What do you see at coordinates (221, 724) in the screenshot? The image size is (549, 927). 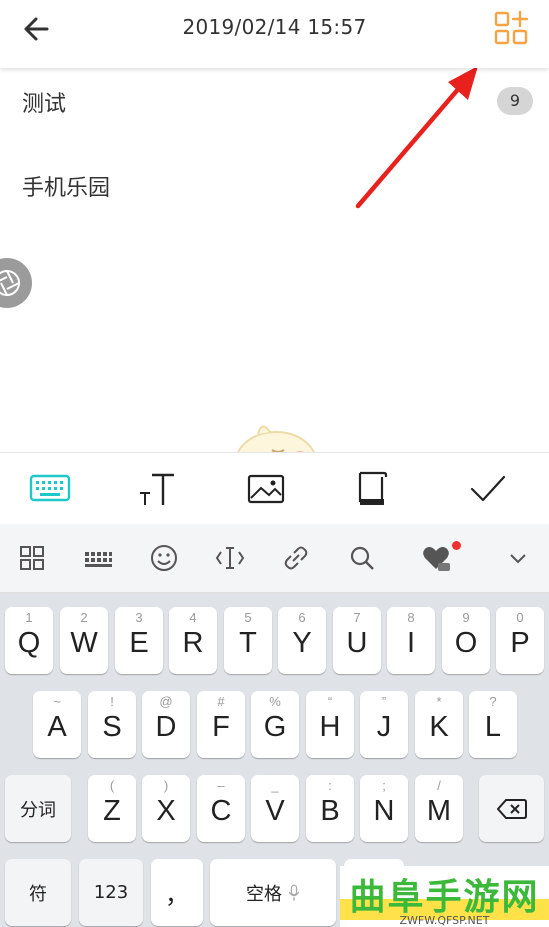 I see `key-f: # F` at bounding box center [221, 724].